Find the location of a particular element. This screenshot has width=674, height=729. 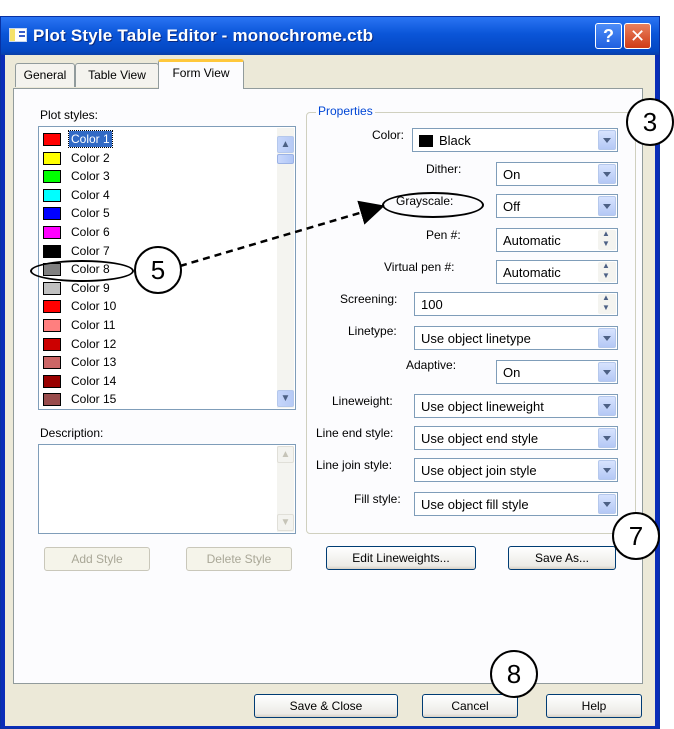

tab-form-view: Form View is located at coordinates (201, 74).